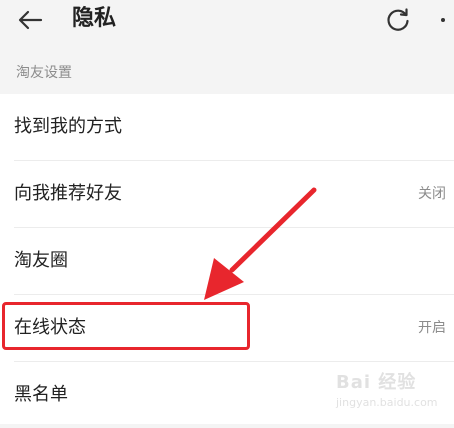 The height and width of the screenshot is (428, 454). What do you see at coordinates (443, 20) in the screenshot?
I see `more-icon` at bounding box center [443, 20].